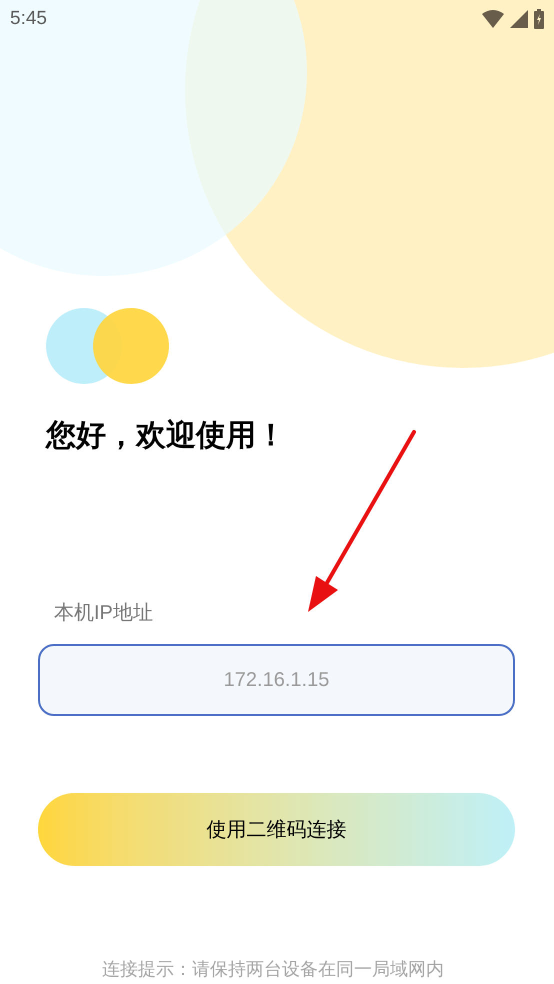 The width and height of the screenshot is (554, 984). What do you see at coordinates (539, 19) in the screenshot?
I see `battery-icon` at bounding box center [539, 19].